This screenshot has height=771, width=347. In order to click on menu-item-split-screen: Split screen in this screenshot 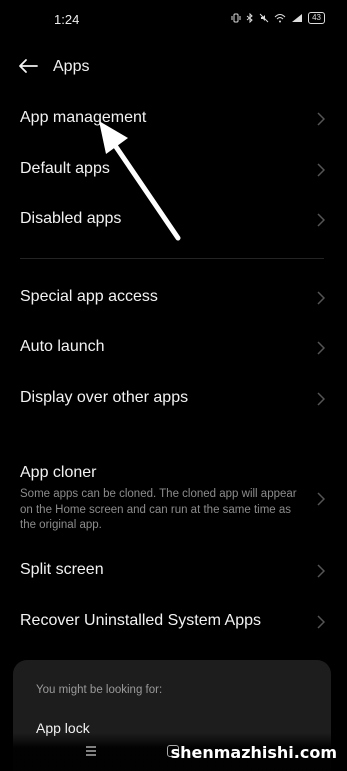, I will do `click(173, 576)`.